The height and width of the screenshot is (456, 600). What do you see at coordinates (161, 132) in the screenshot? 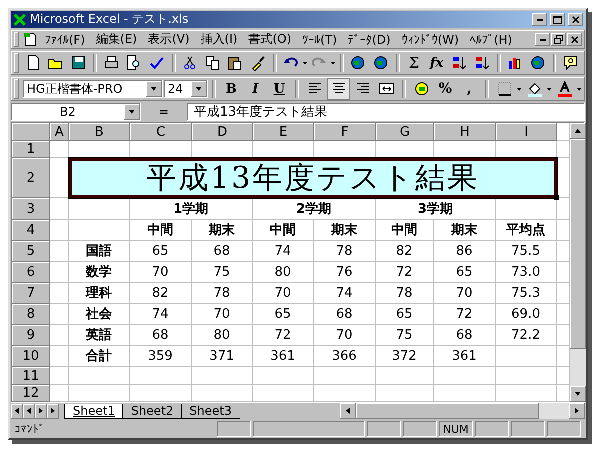
I see `column-header: C` at bounding box center [161, 132].